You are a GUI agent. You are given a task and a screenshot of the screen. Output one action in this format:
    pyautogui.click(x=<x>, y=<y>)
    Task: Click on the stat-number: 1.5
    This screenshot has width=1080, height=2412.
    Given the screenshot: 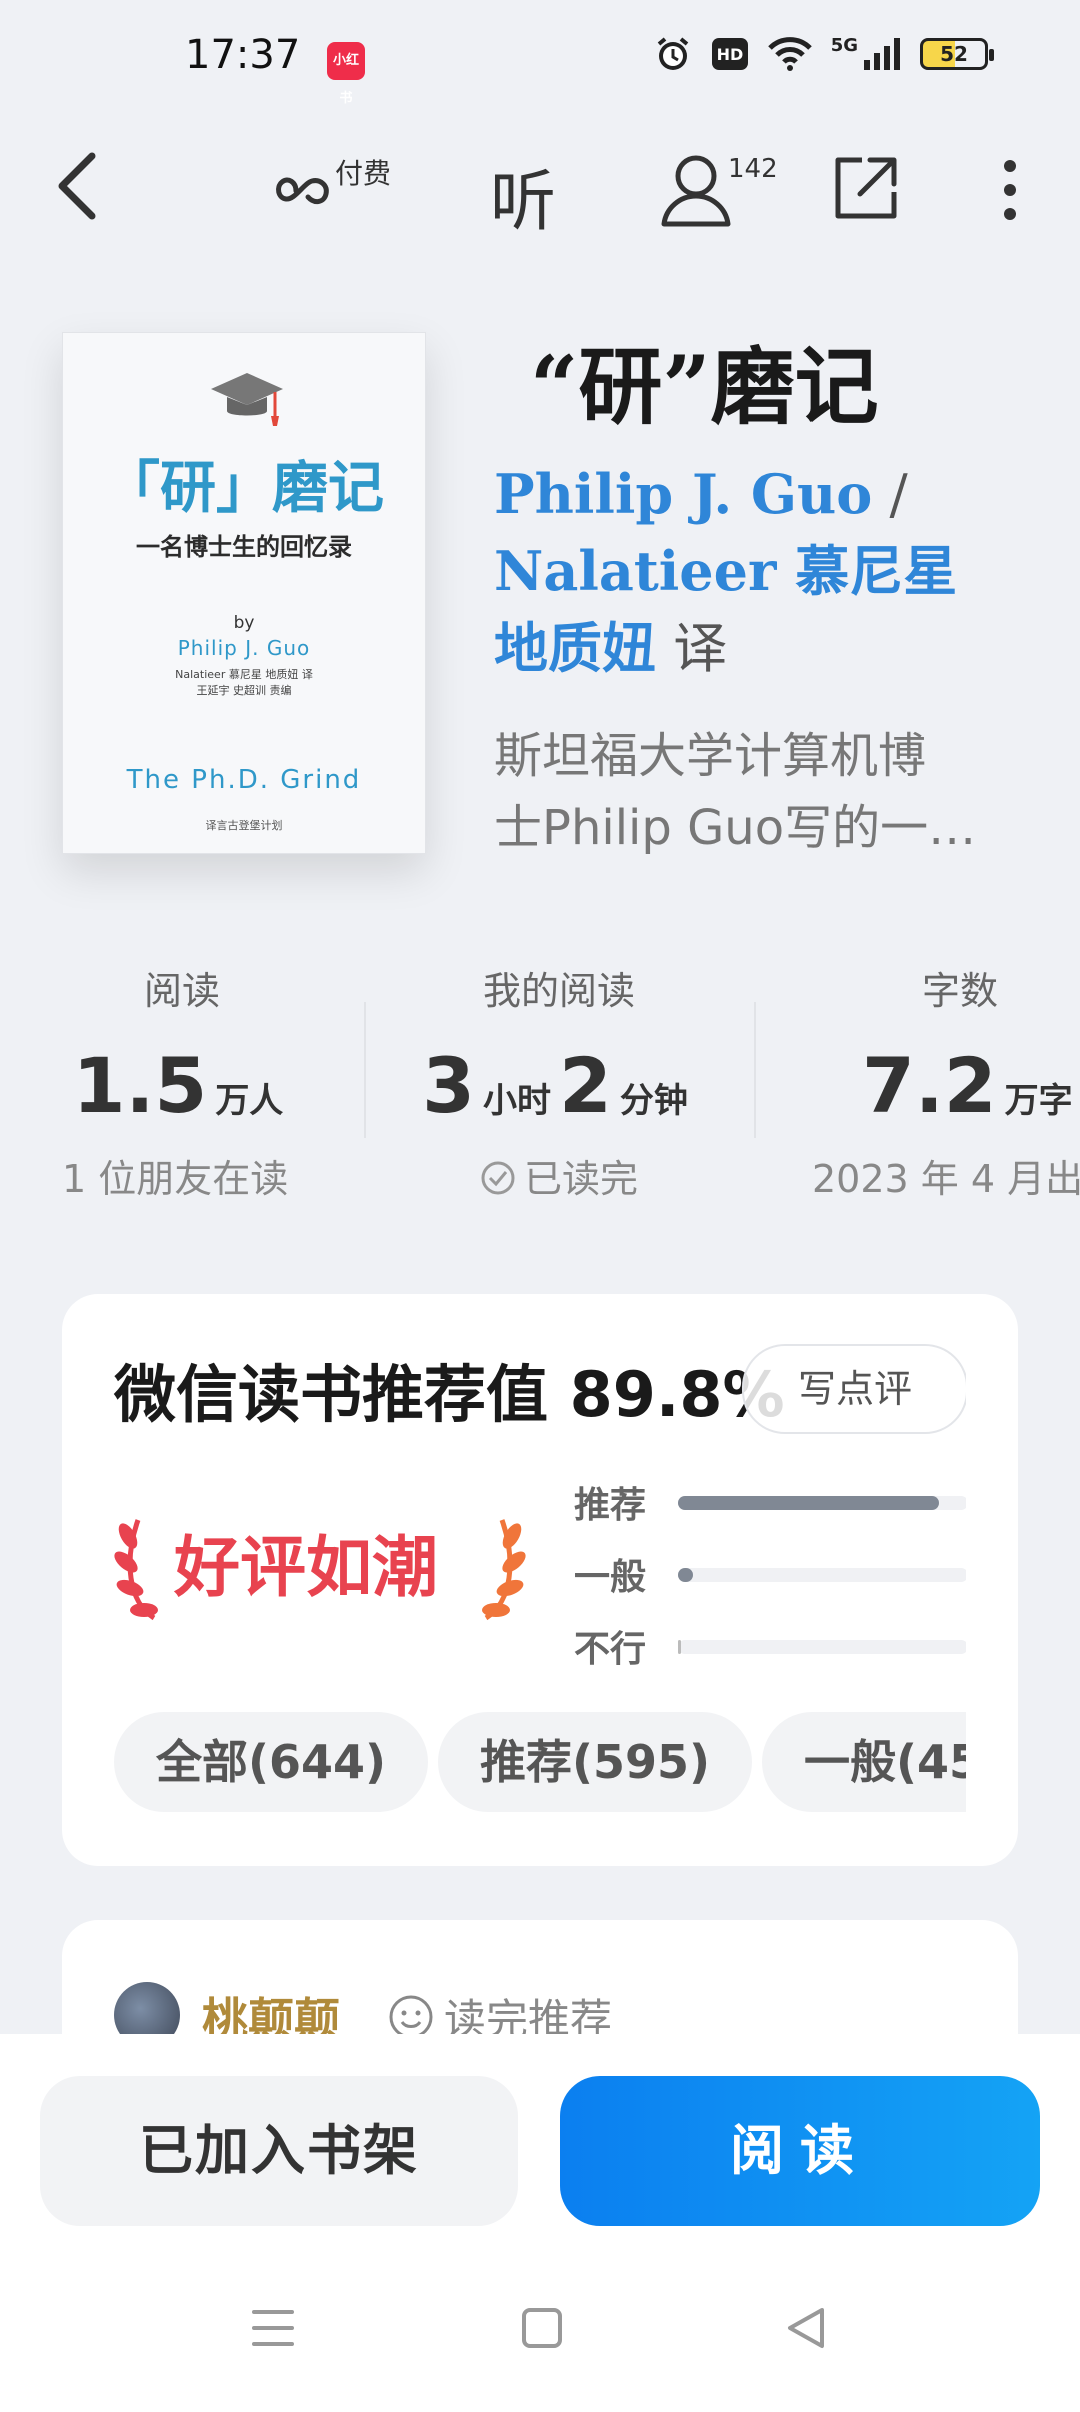 What is the action you would take?
    pyautogui.click(x=140, y=1085)
    